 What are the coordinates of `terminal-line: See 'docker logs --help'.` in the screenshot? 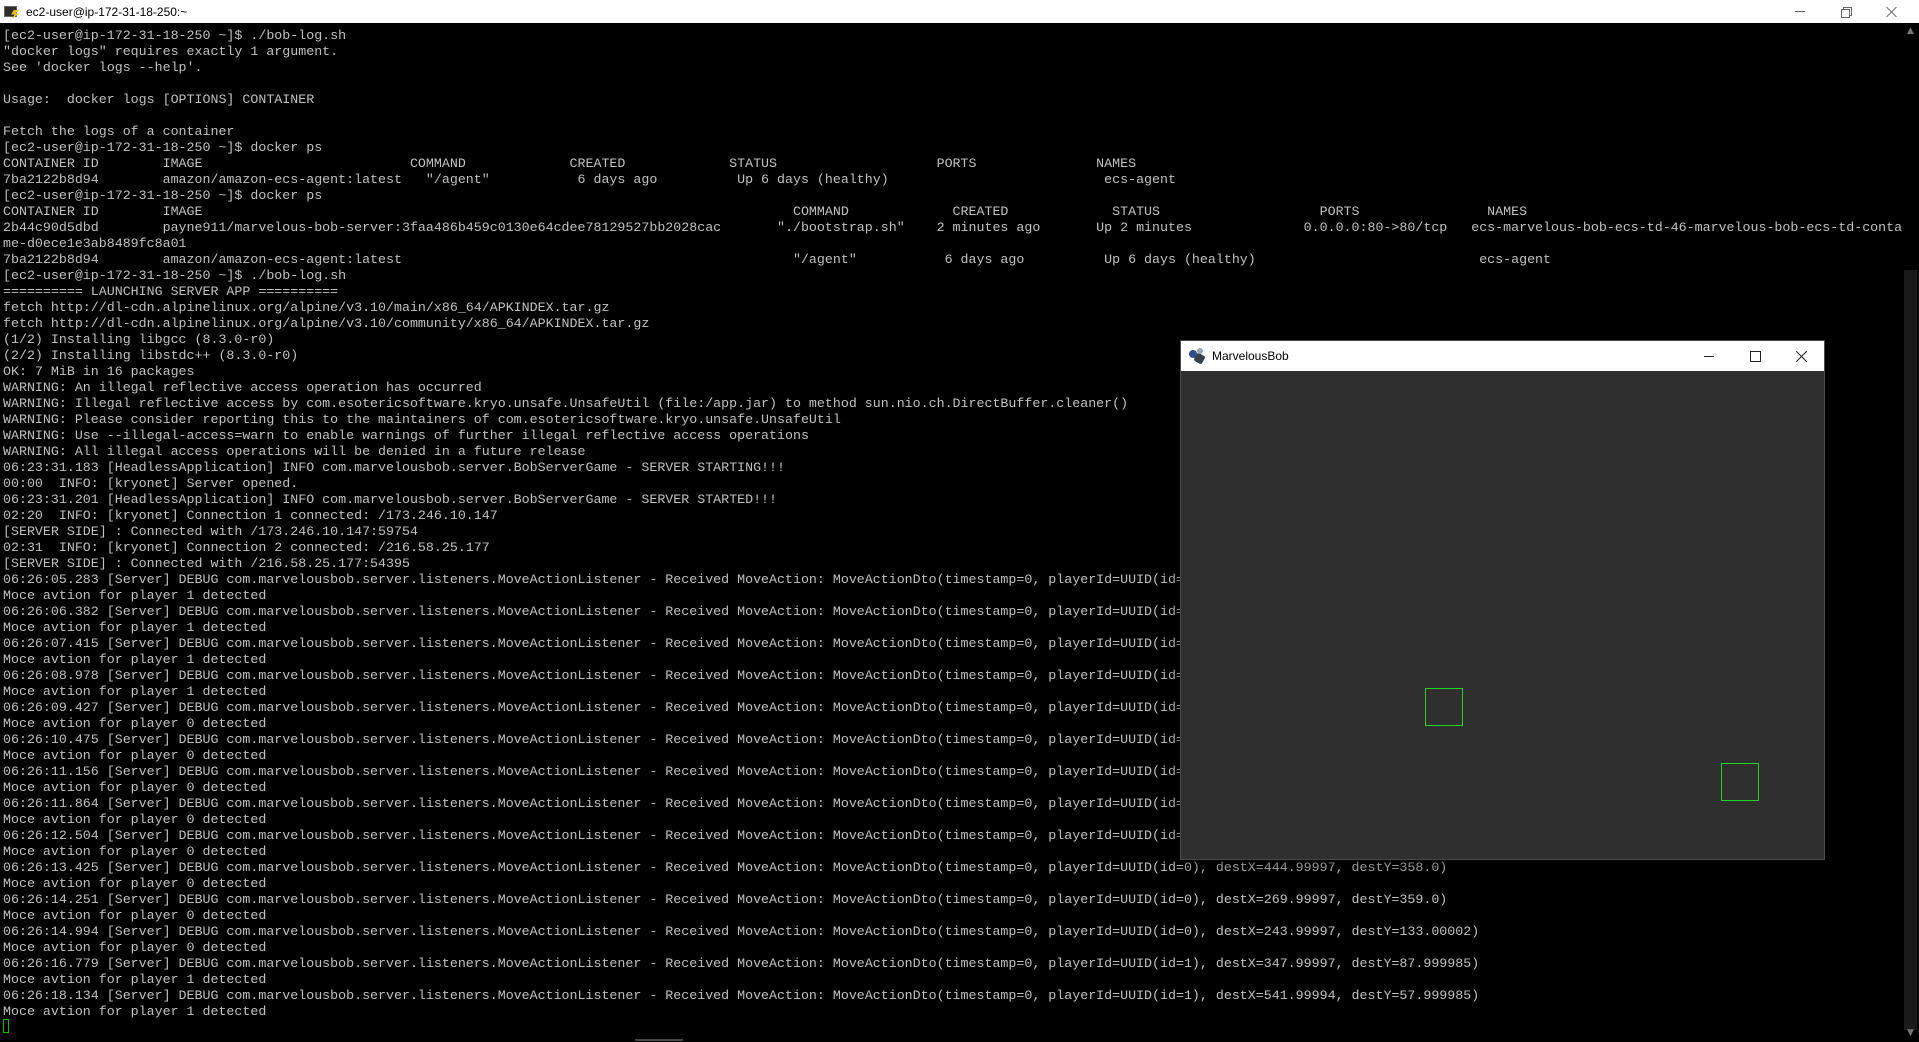 It's located at (103, 67).